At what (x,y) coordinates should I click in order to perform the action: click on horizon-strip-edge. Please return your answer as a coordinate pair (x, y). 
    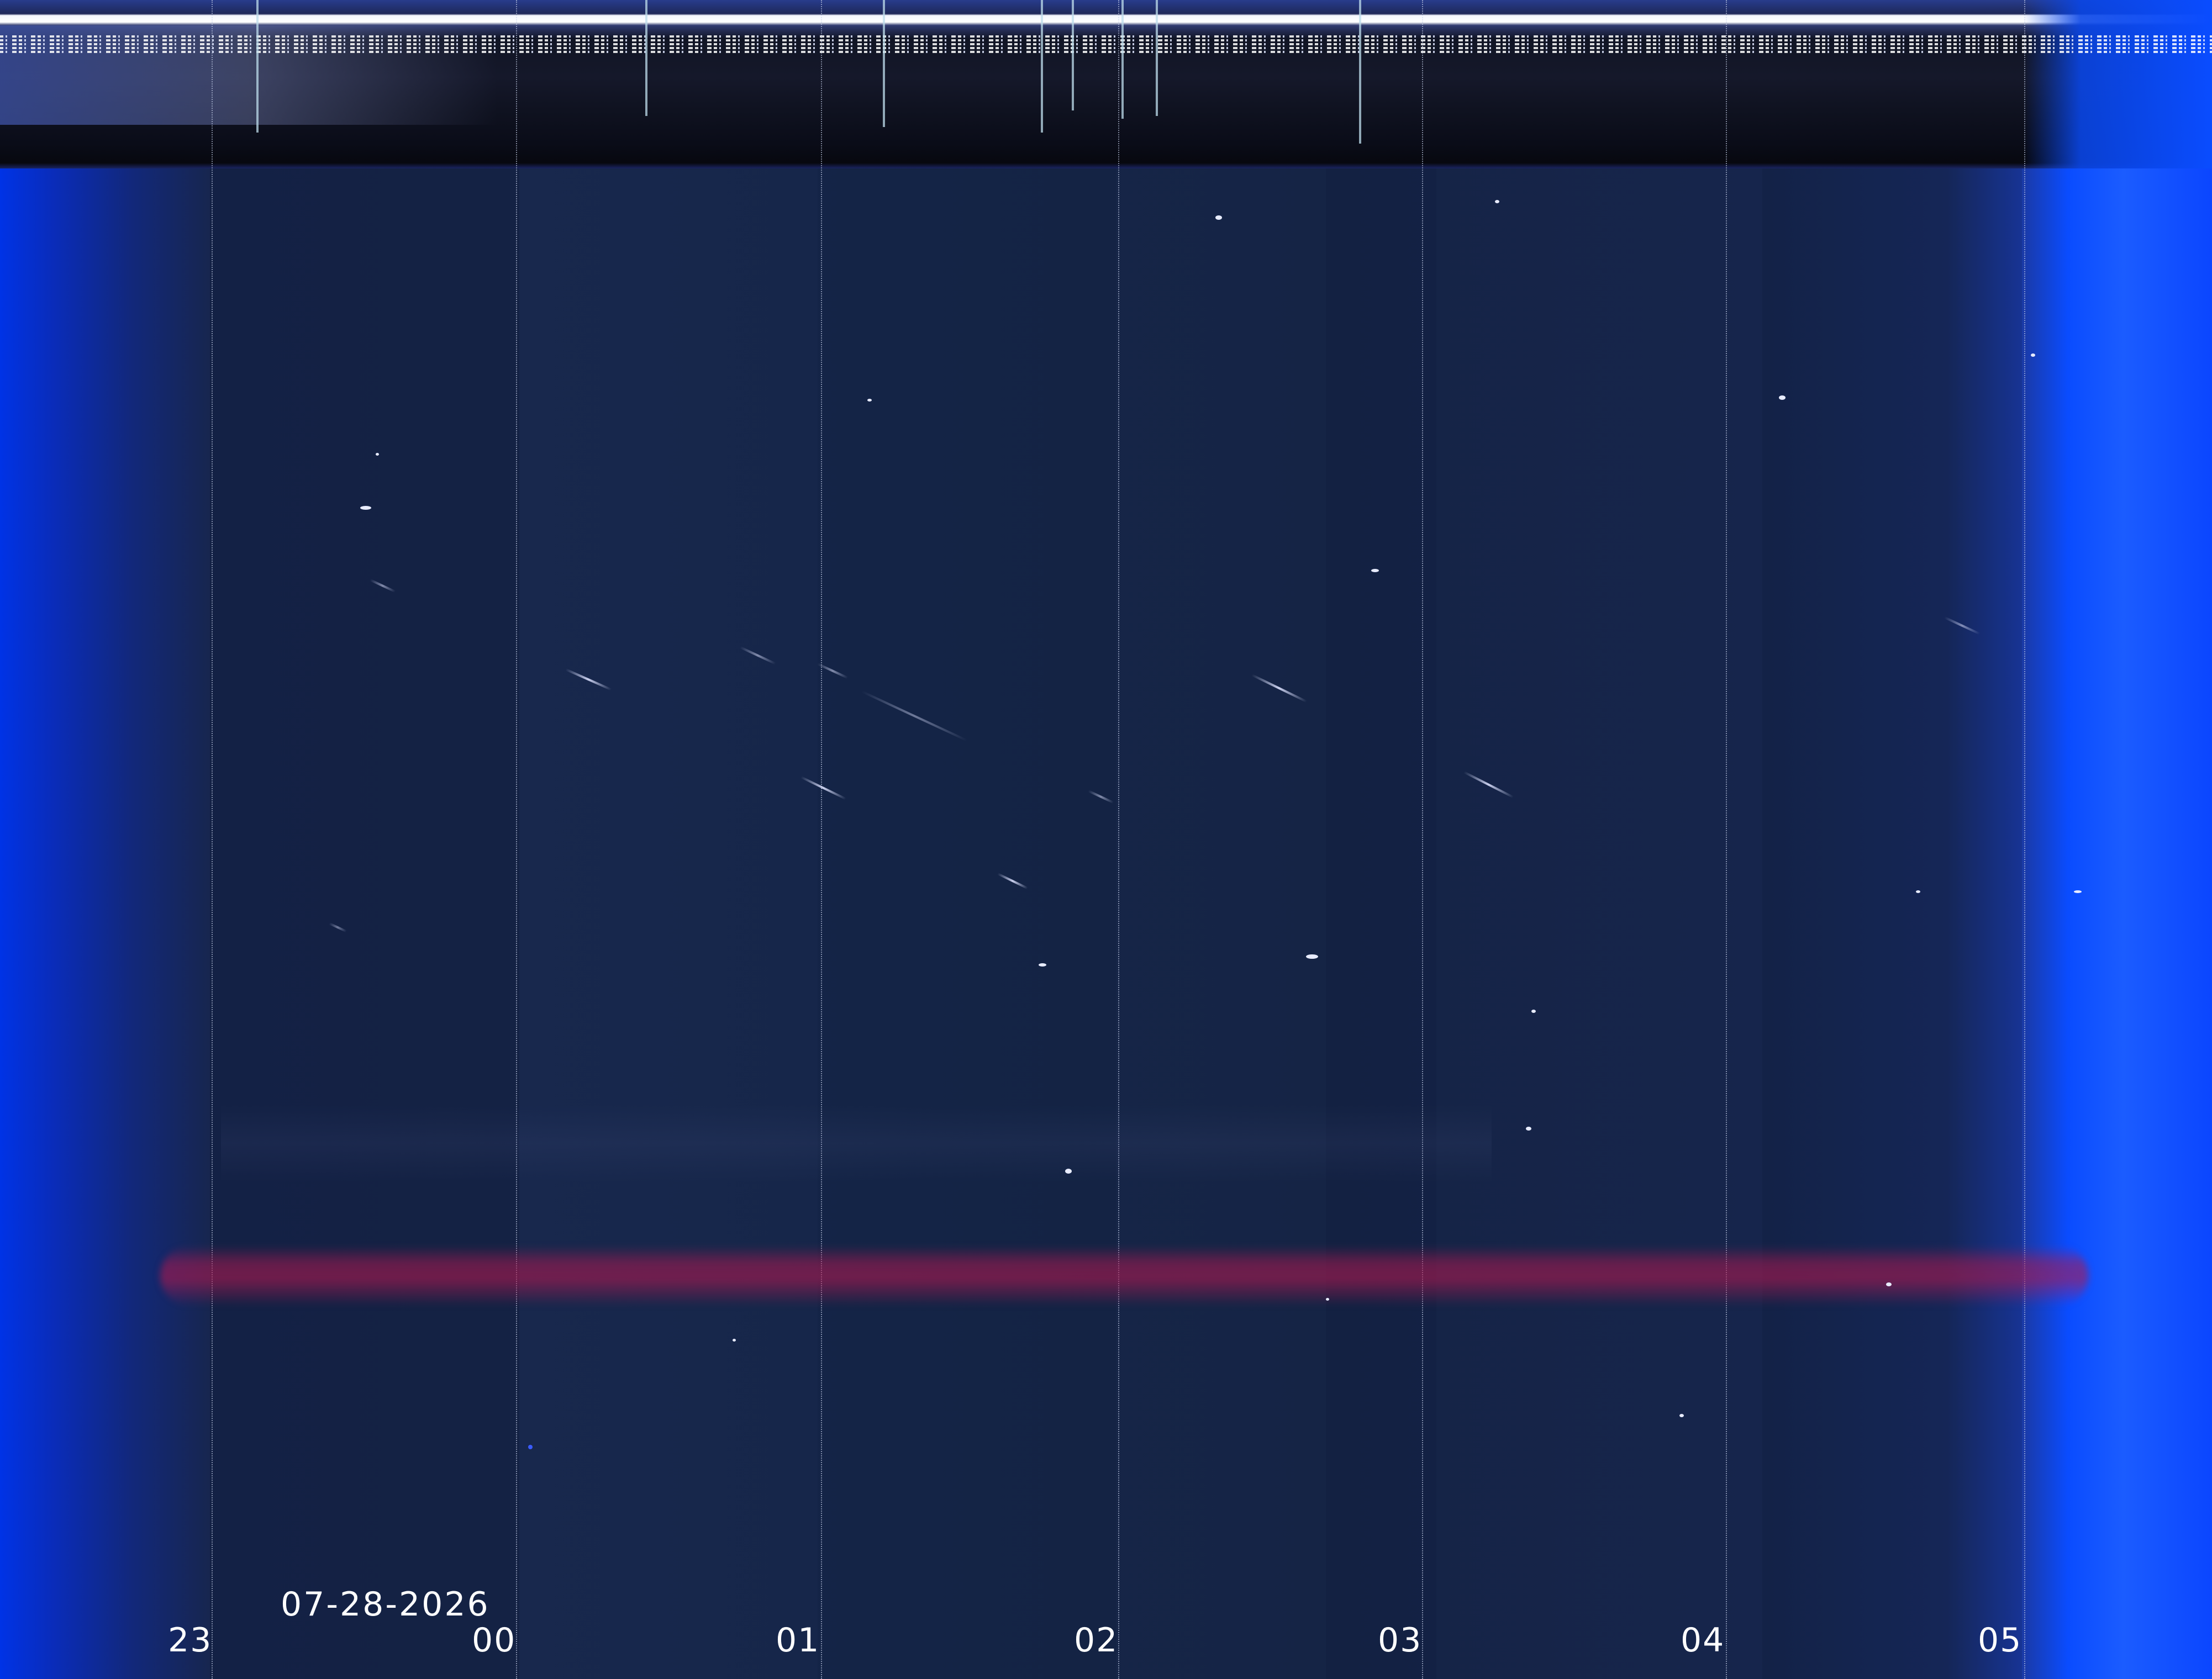
    Looking at the image, I should click on (2118, 84).